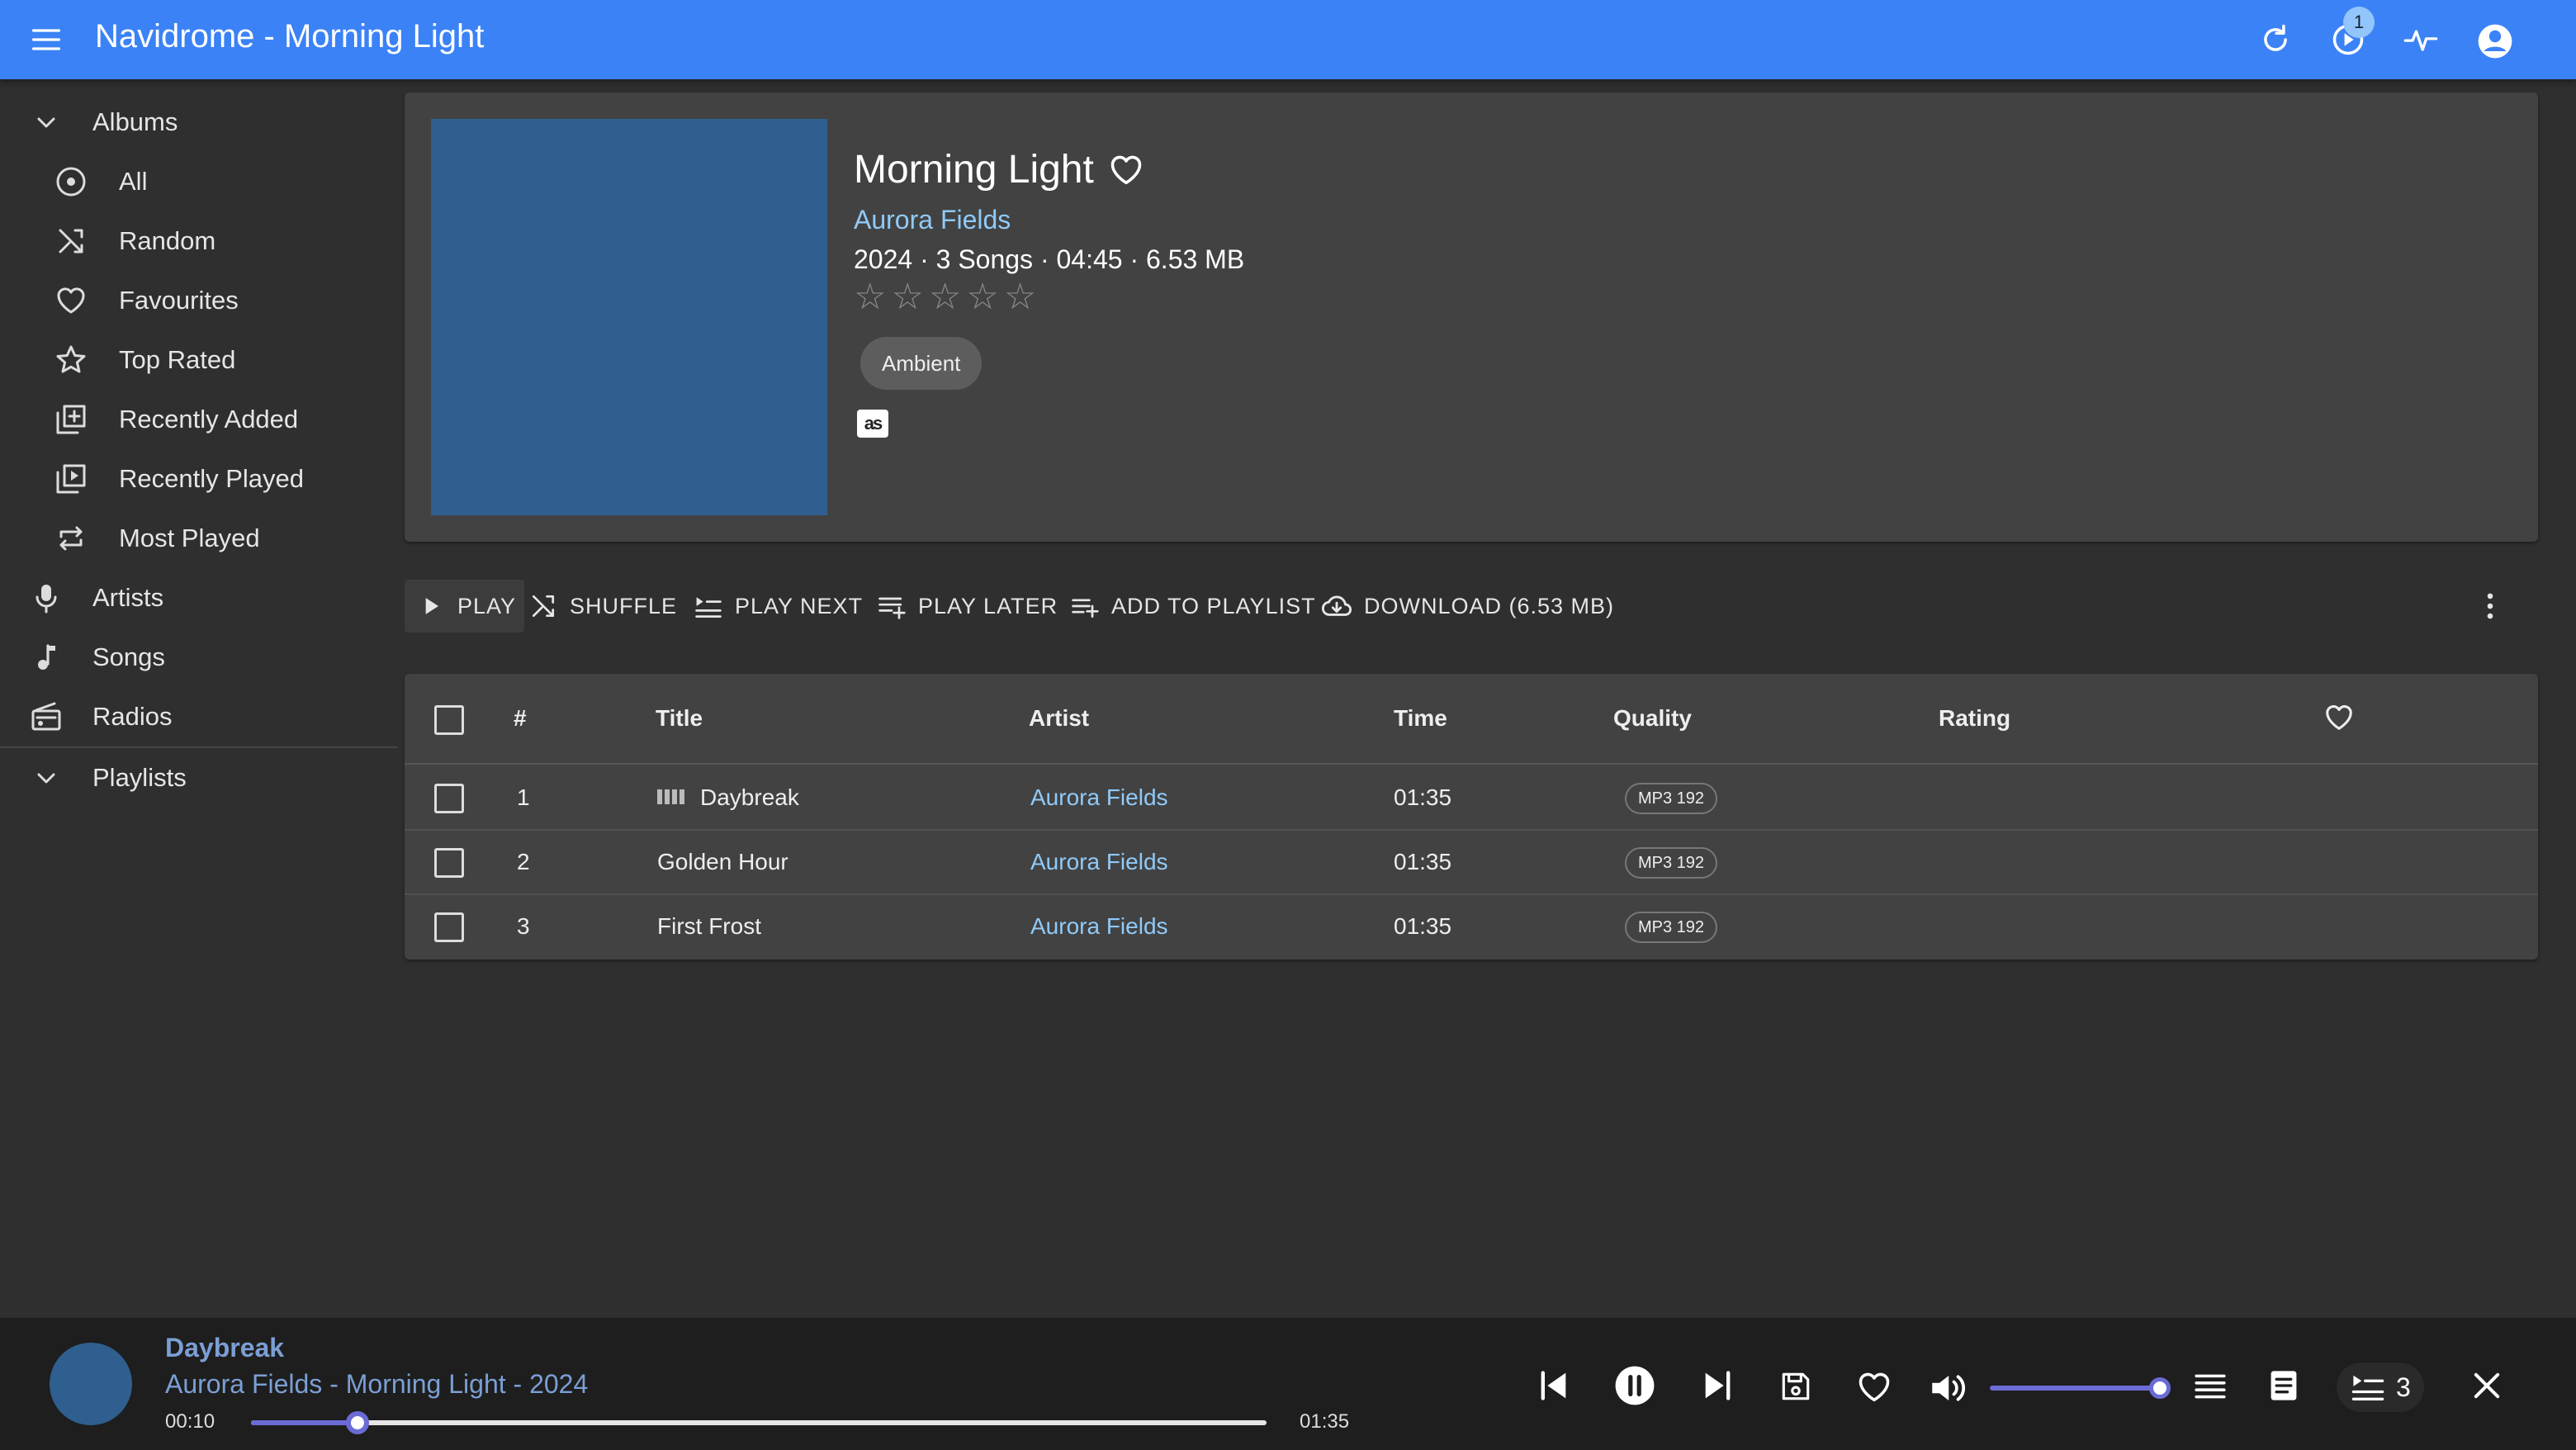 This screenshot has height=1450, width=2576. What do you see at coordinates (988, 605) in the screenshot?
I see `play-later-label: PLAY LATER` at bounding box center [988, 605].